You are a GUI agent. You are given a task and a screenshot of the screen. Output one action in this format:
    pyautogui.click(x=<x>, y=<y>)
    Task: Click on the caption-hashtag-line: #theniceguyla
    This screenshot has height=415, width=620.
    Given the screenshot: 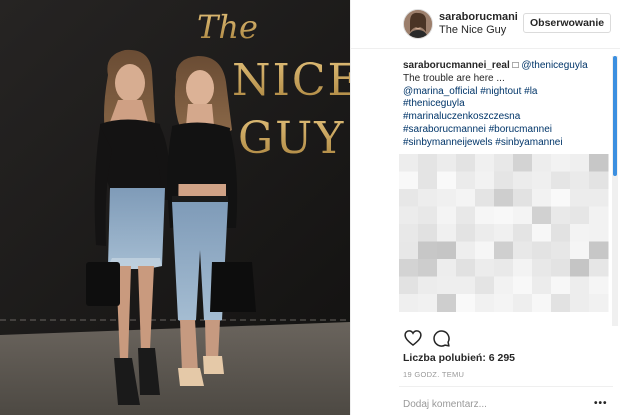 What is the action you would take?
    pyautogui.click(x=503, y=104)
    